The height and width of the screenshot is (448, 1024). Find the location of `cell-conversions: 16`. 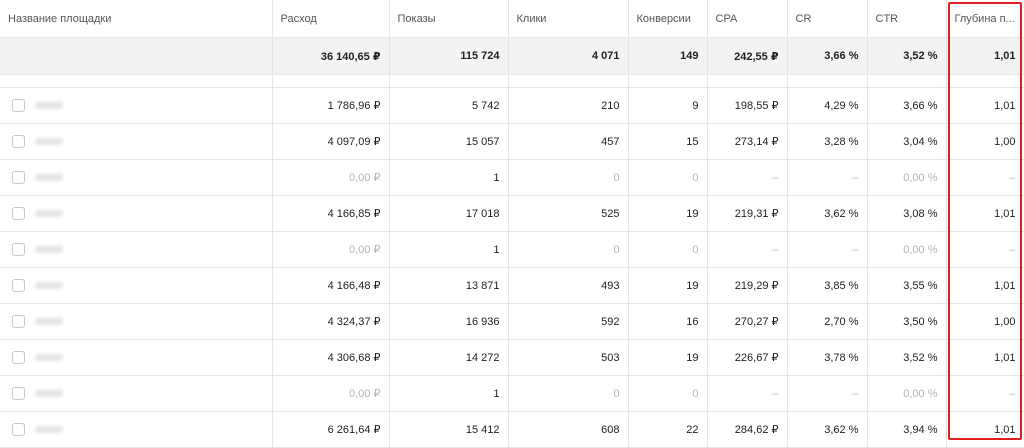

cell-conversions: 16 is located at coordinates (668, 321).